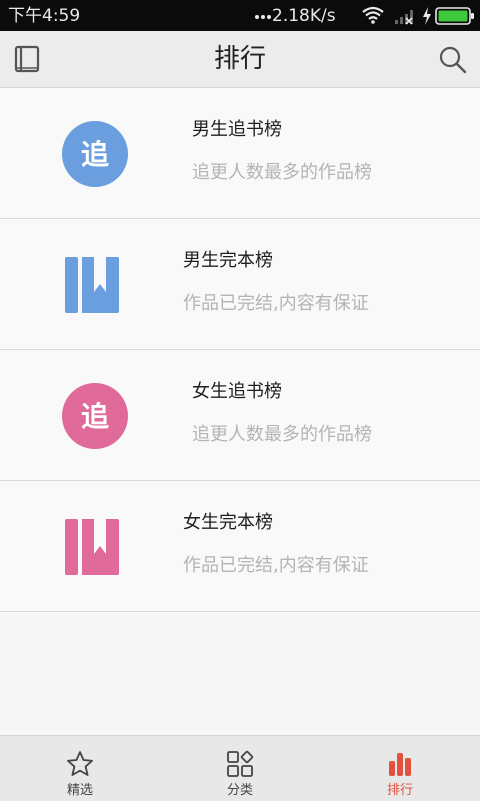 The height and width of the screenshot is (801, 480). Describe the element at coordinates (239, 790) in the screenshot. I see `tab-label: 分类` at that location.